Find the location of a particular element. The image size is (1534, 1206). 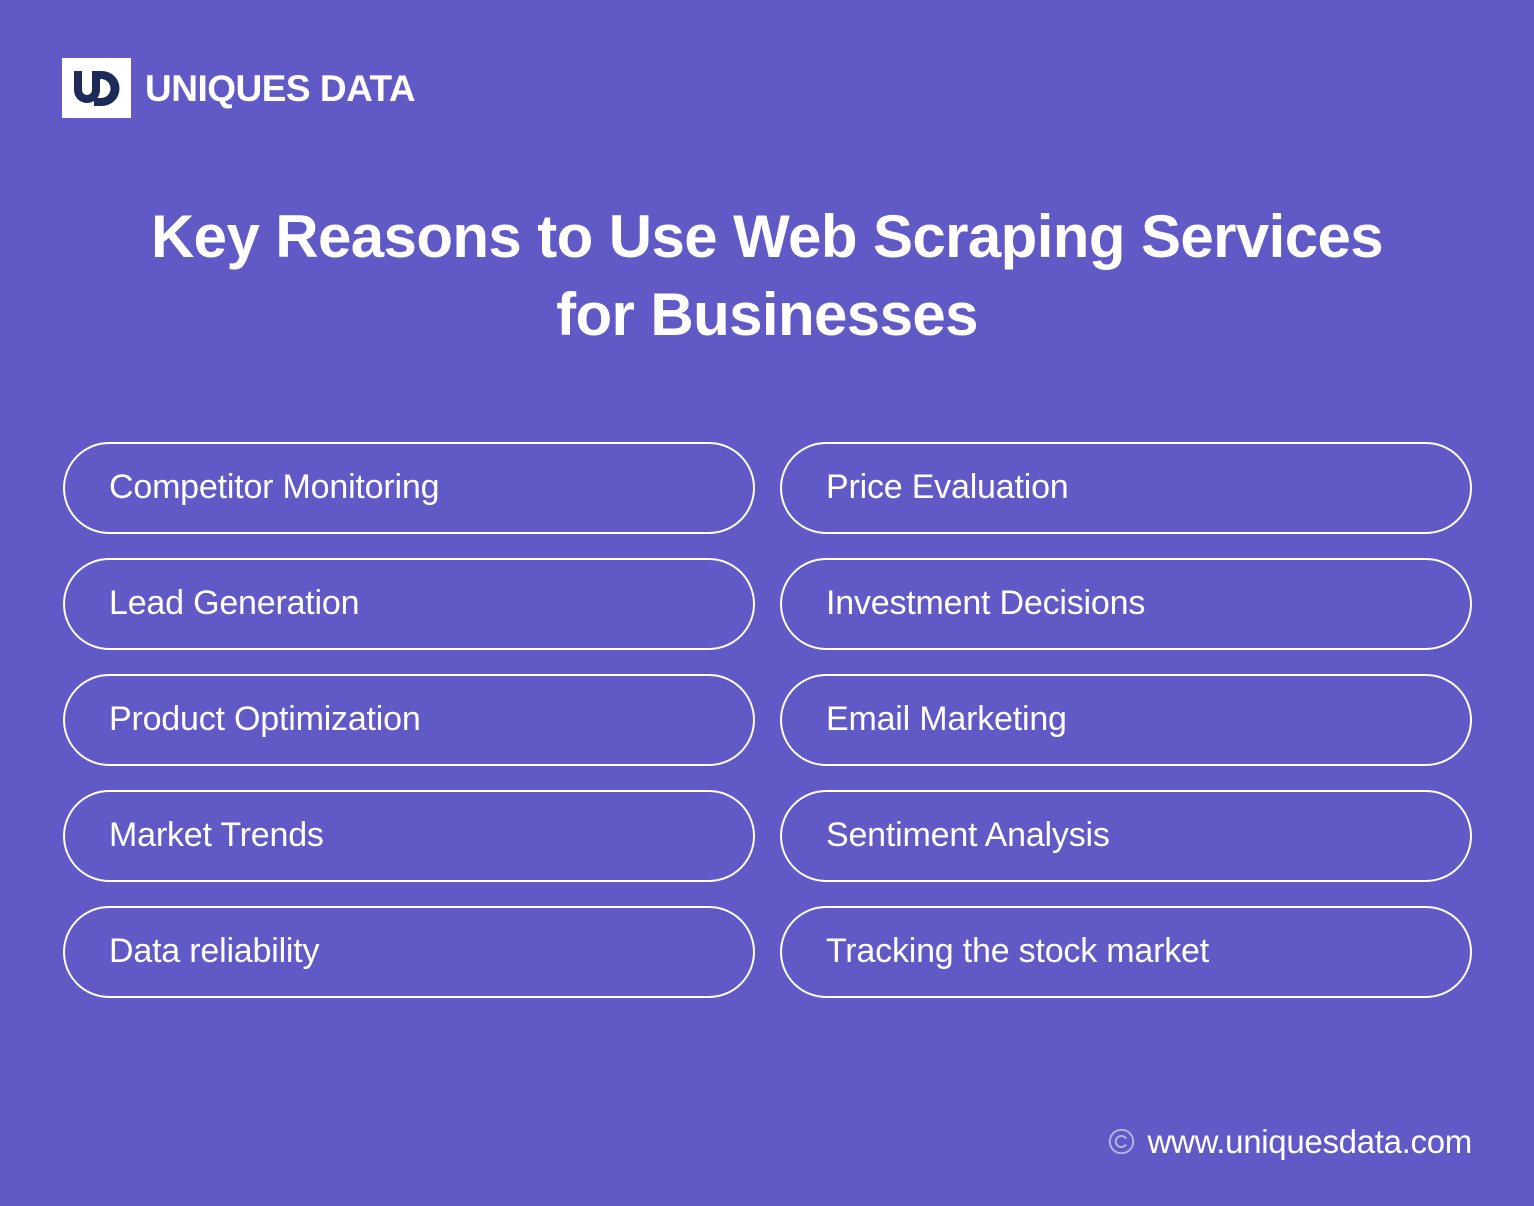

list-item: Sentiment Analysis is located at coordinates (1126, 836).